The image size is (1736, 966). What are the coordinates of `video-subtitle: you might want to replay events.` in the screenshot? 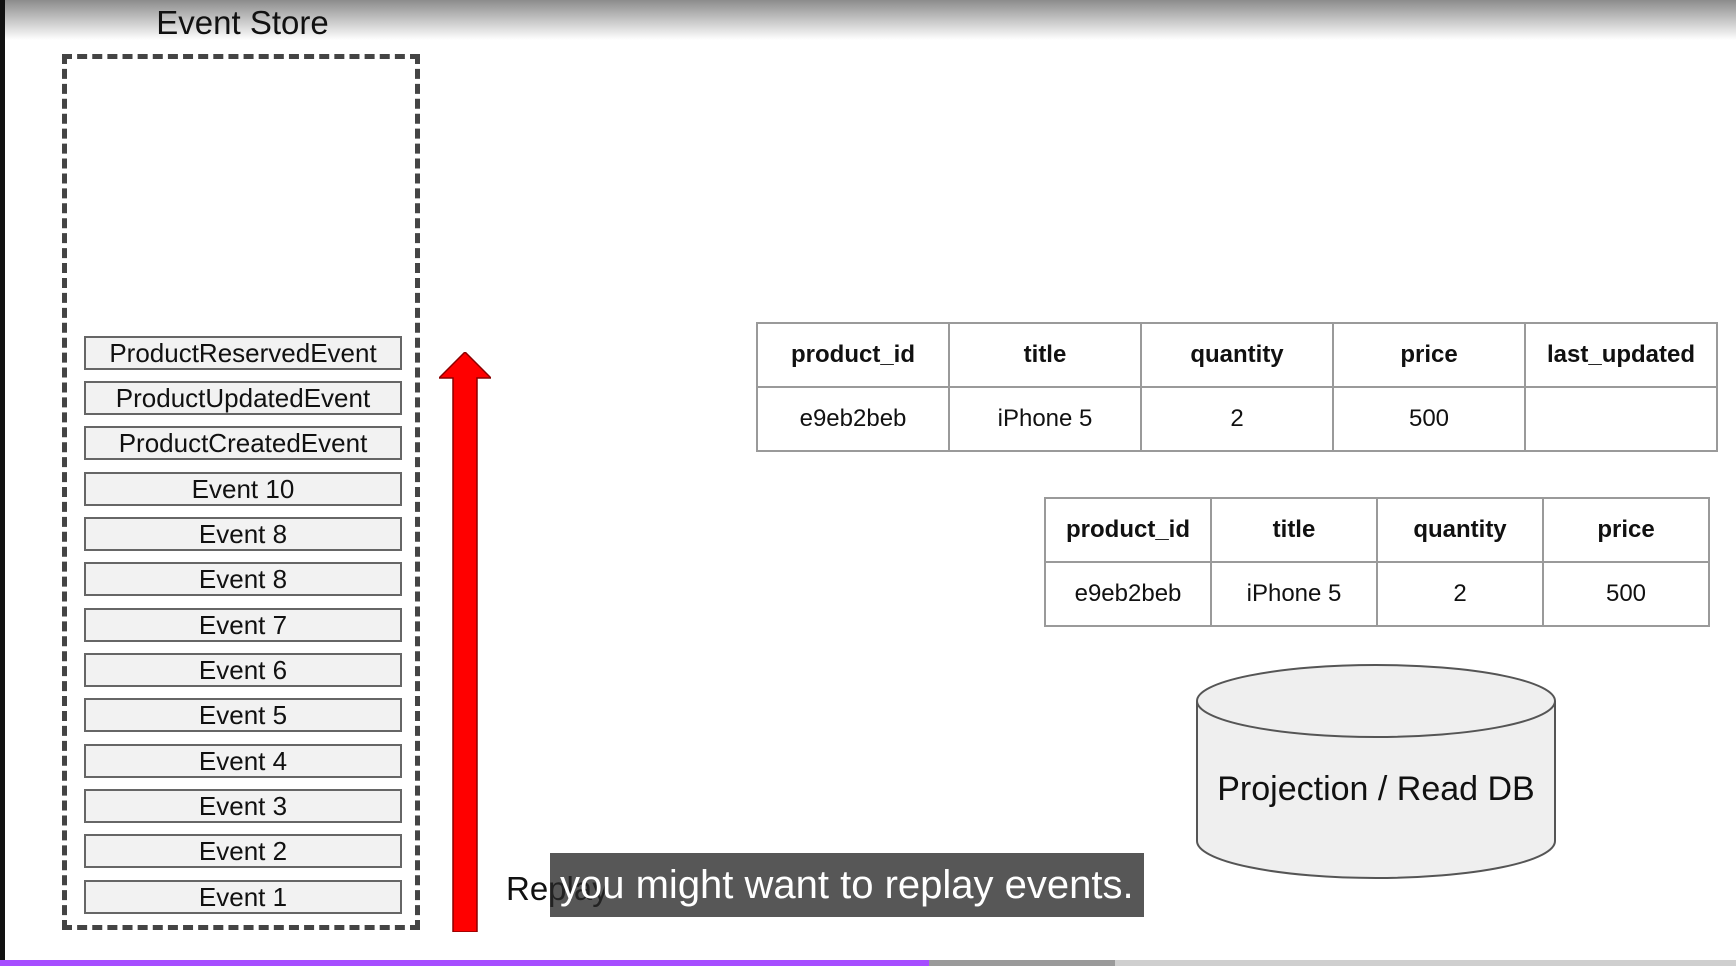 It's located at (847, 885).